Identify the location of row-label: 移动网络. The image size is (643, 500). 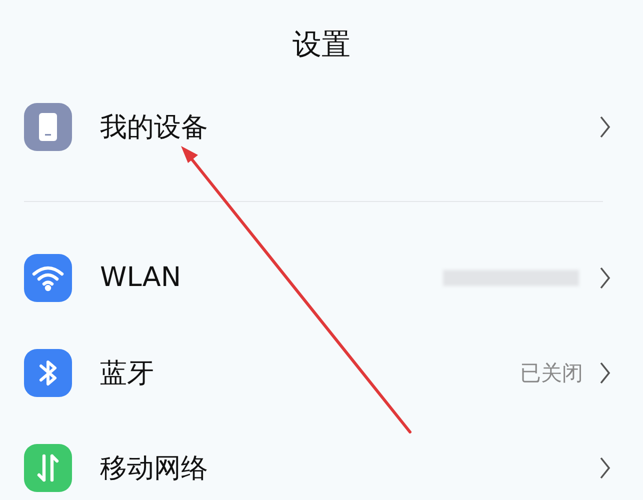
(154, 469).